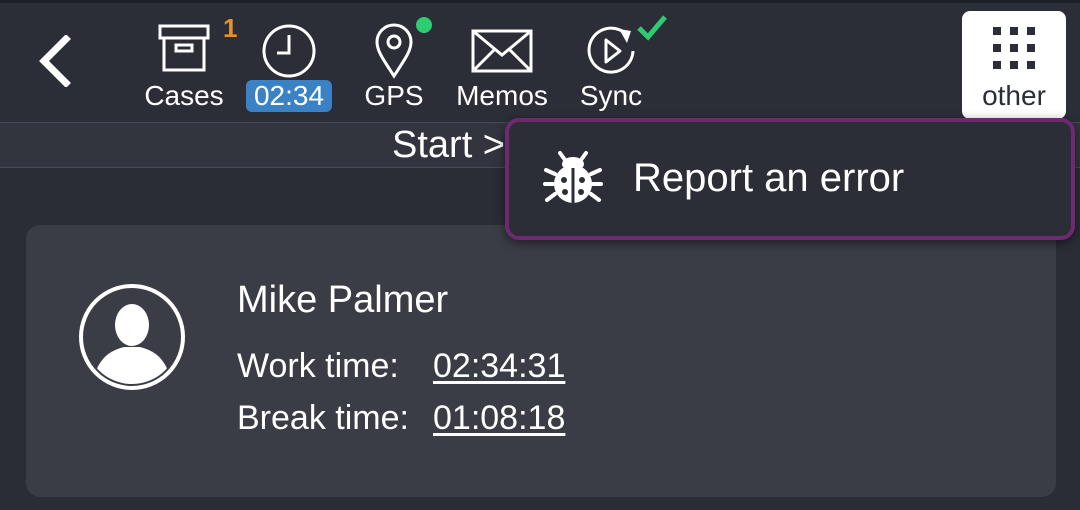  I want to click on break-time-label: Break time:, so click(323, 418).